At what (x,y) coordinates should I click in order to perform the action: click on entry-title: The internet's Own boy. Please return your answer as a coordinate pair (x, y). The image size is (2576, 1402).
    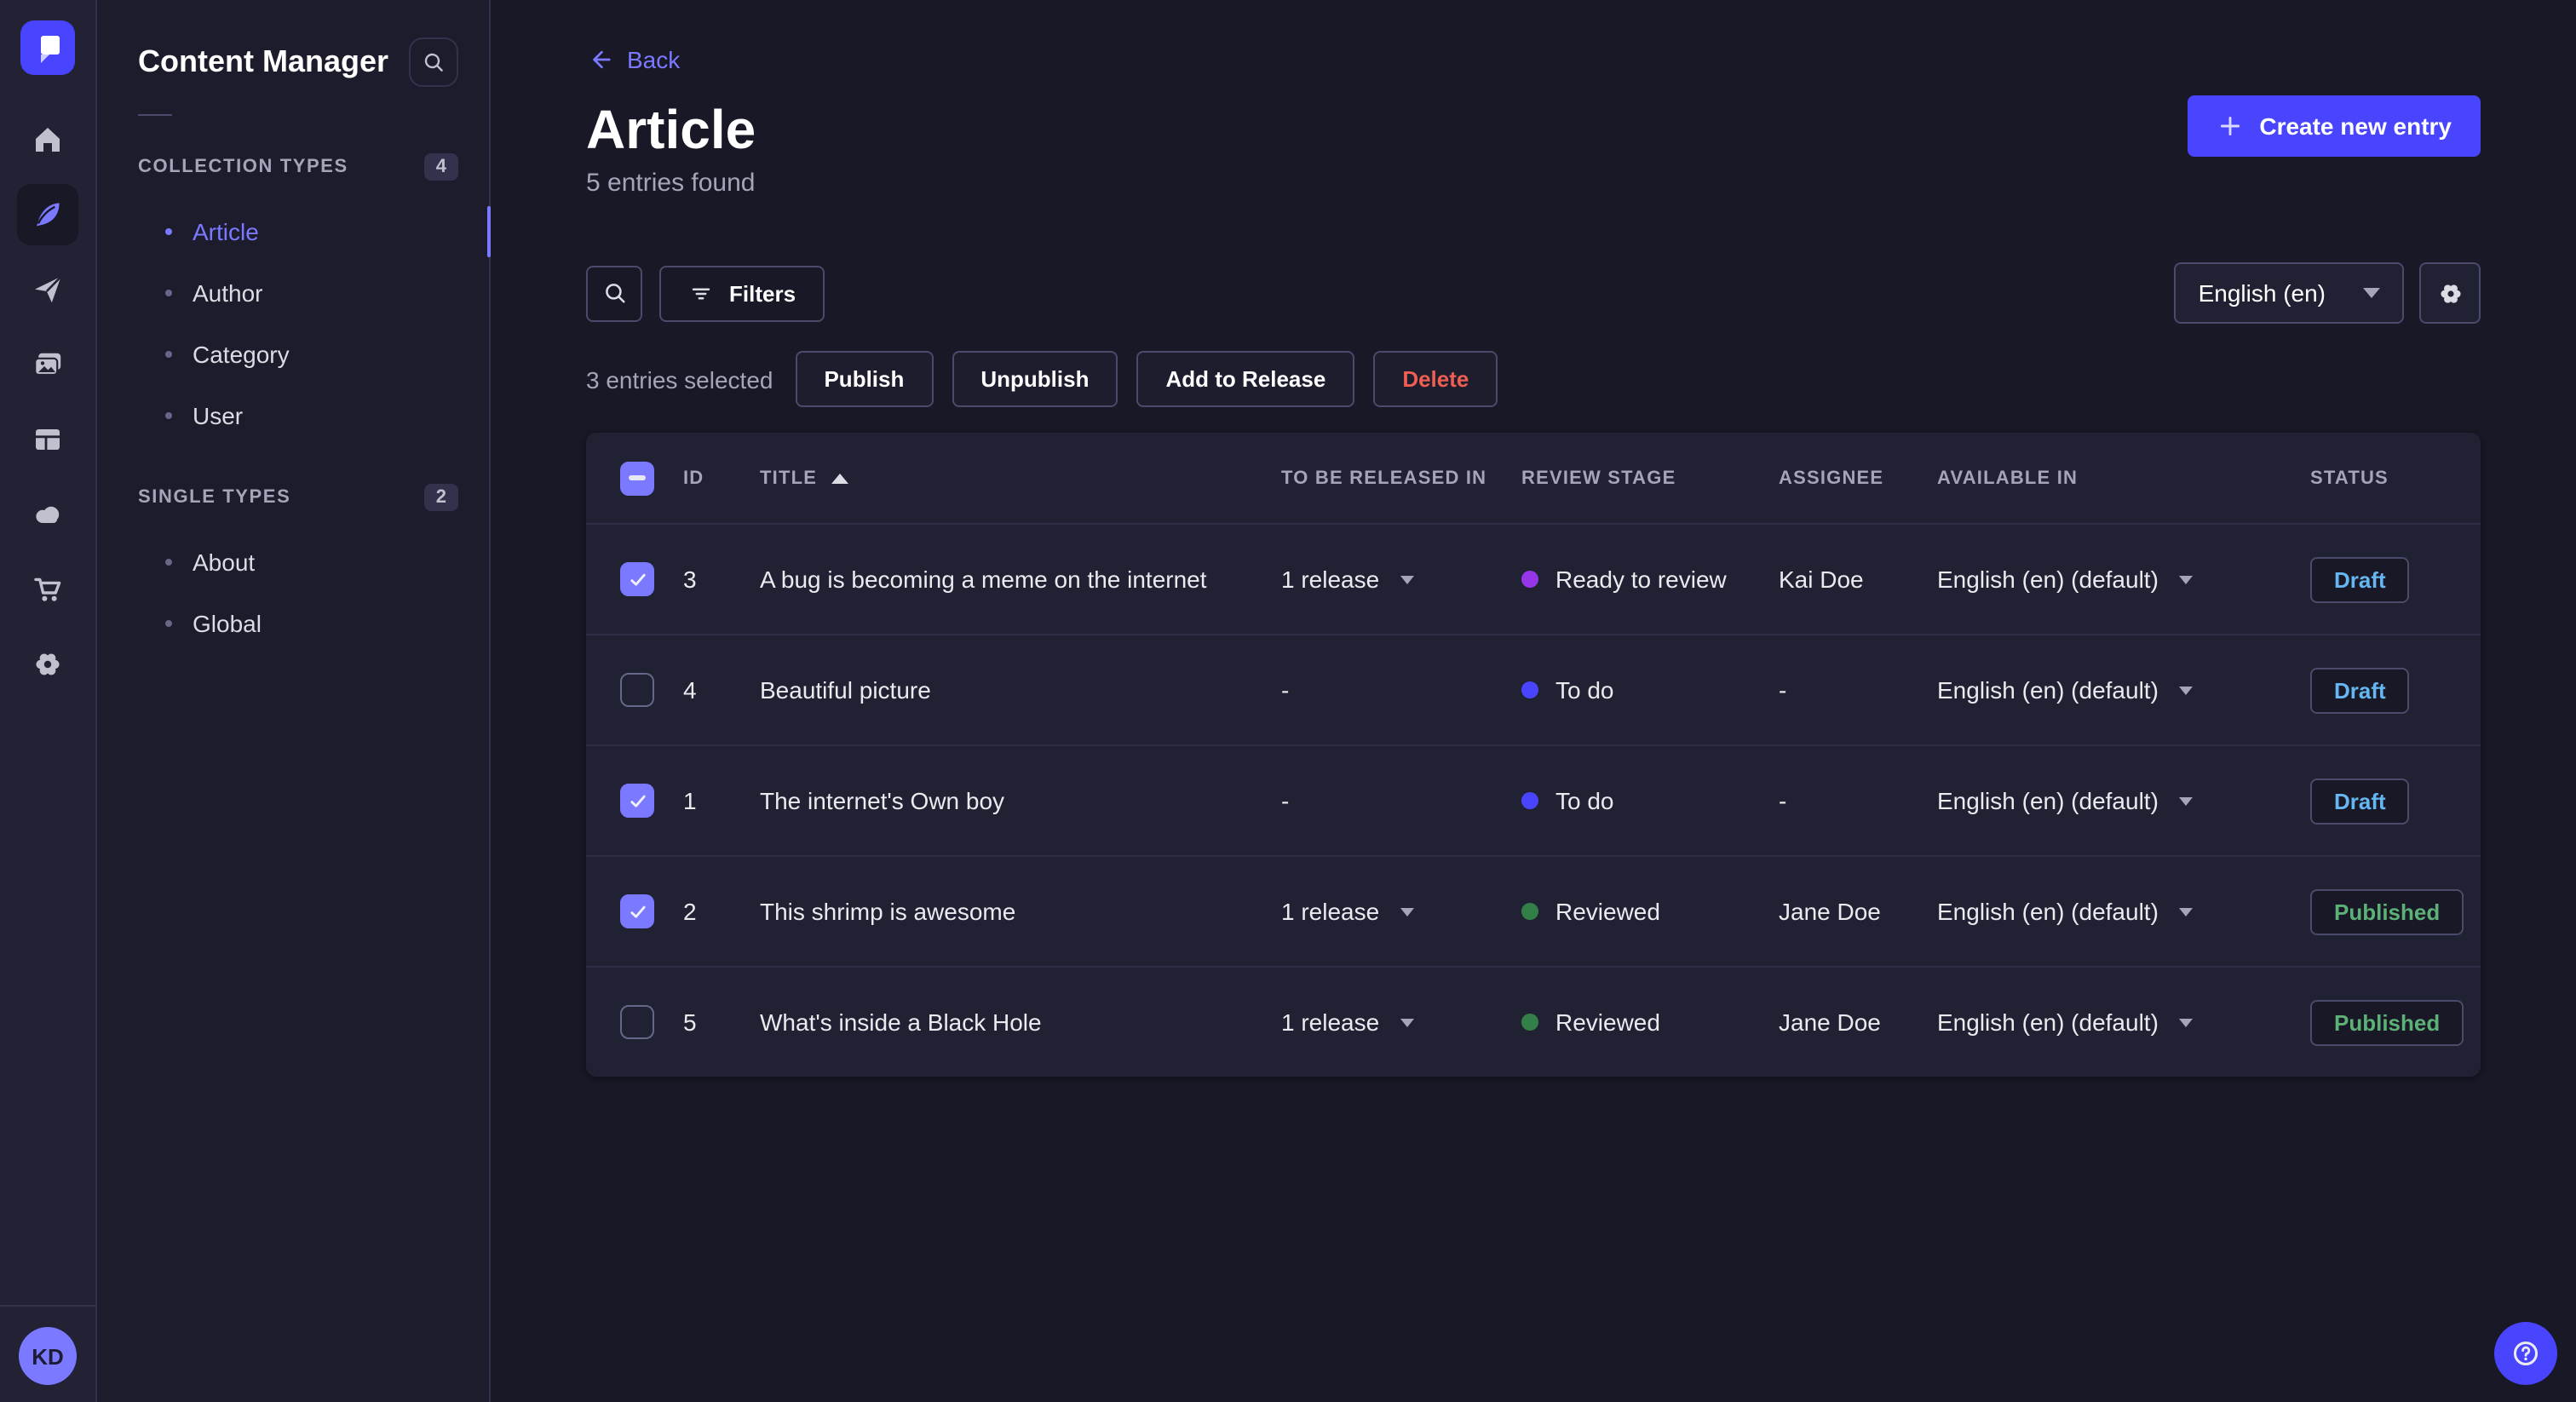
    Looking at the image, I should click on (882, 800).